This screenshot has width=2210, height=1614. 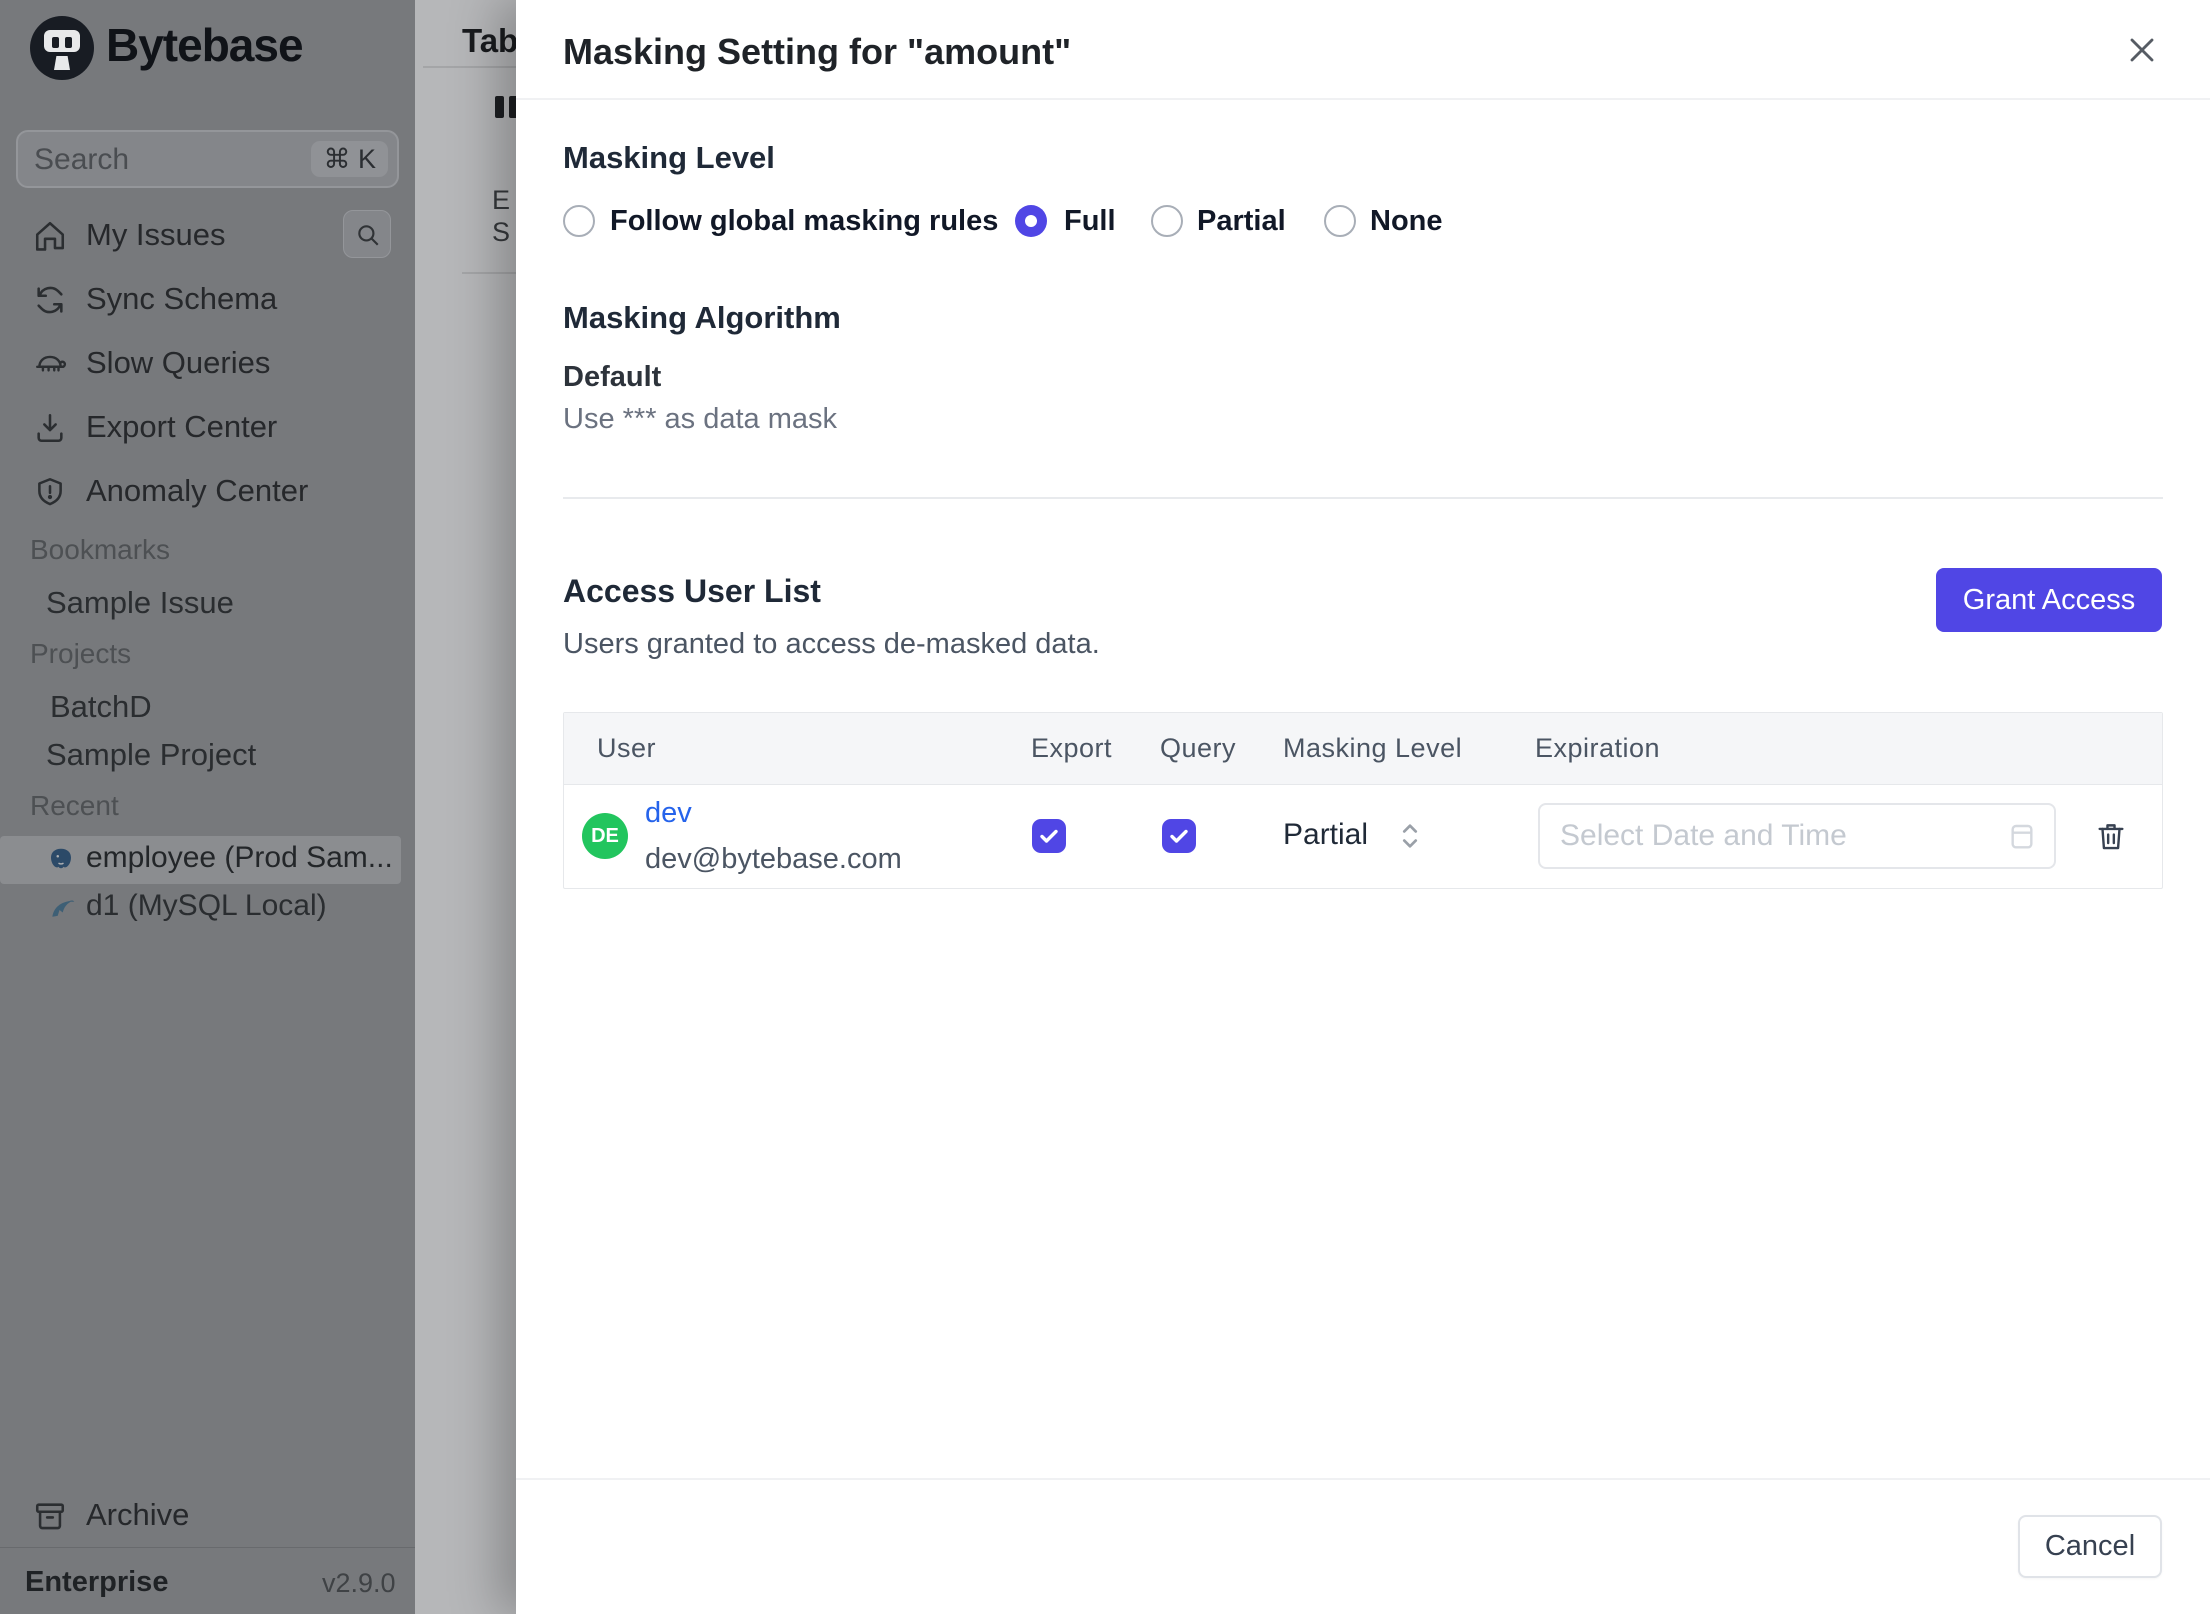 What do you see at coordinates (1363, 1479) in the screenshot?
I see `footer-divider` at bounding box center [1363, 1479].